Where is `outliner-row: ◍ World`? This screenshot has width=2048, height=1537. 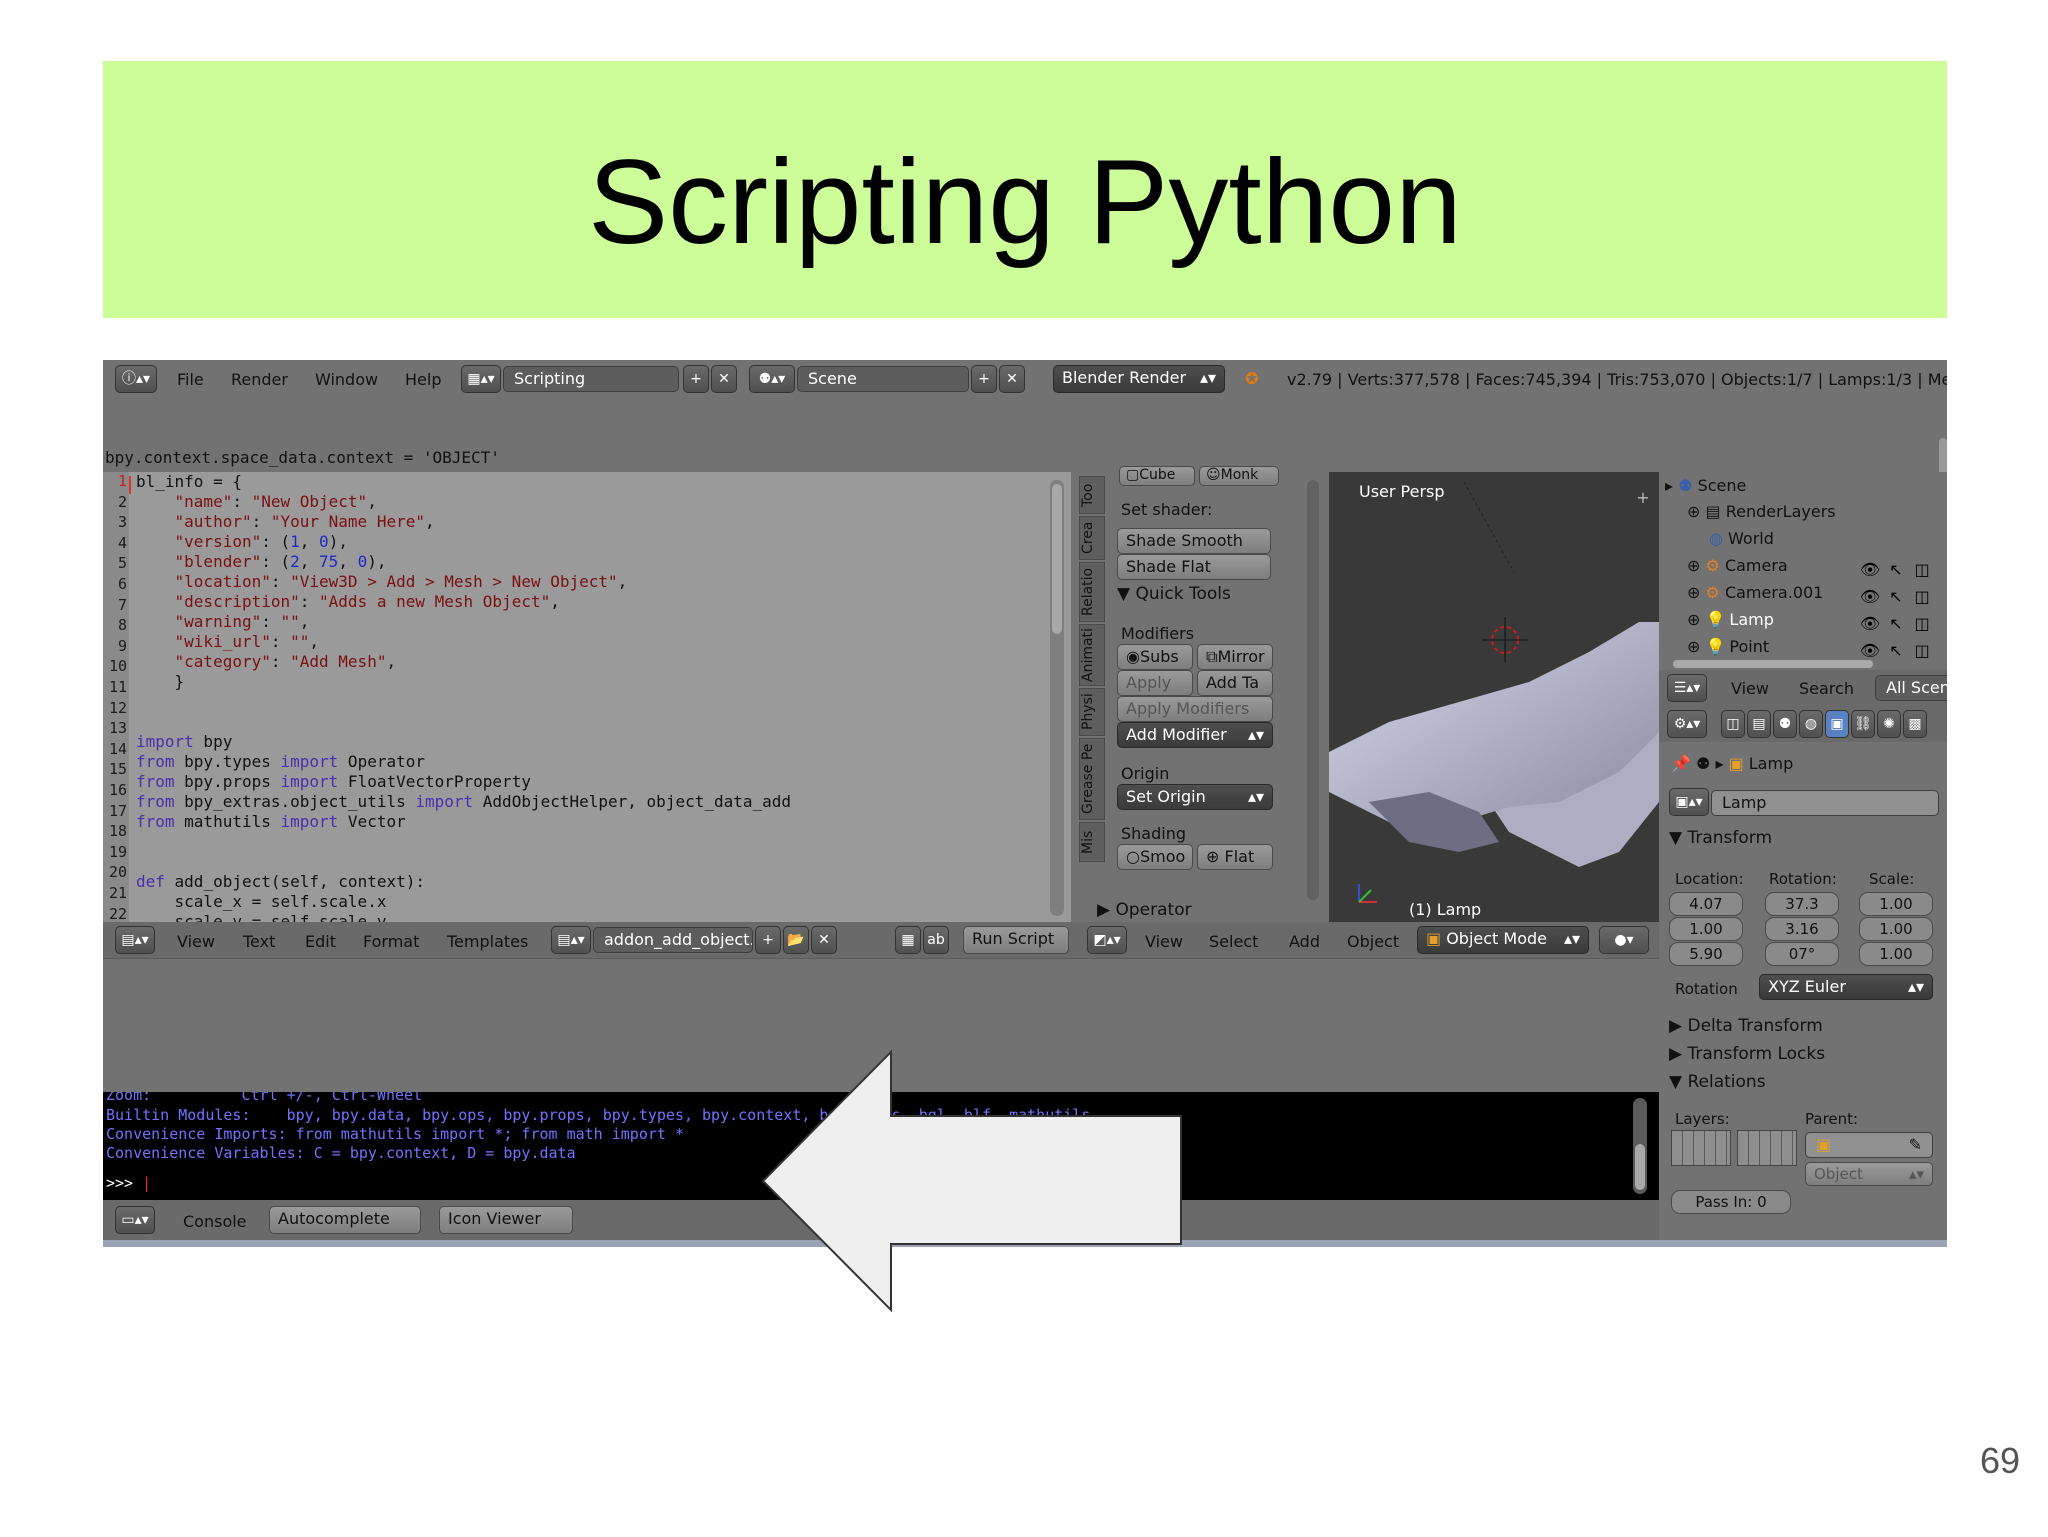
outliner-row: ◍ World is located at coordinates (1741, 538).